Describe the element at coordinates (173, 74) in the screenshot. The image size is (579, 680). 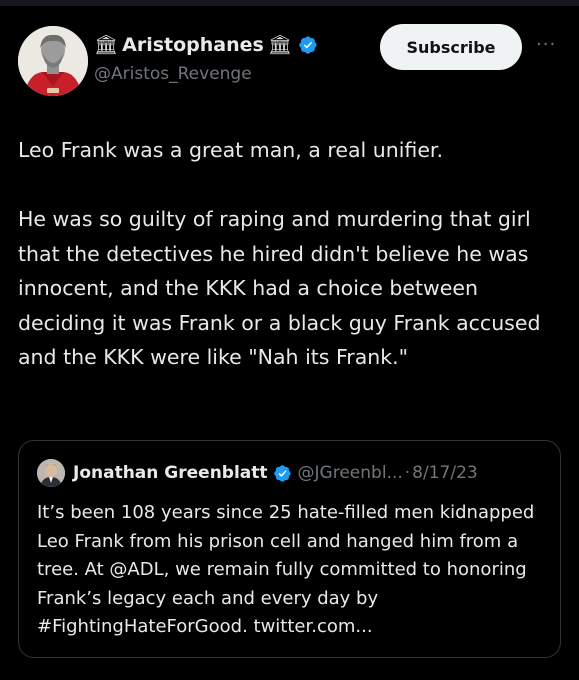
I see `author-handle: @Aristos_Revenge` at that location.